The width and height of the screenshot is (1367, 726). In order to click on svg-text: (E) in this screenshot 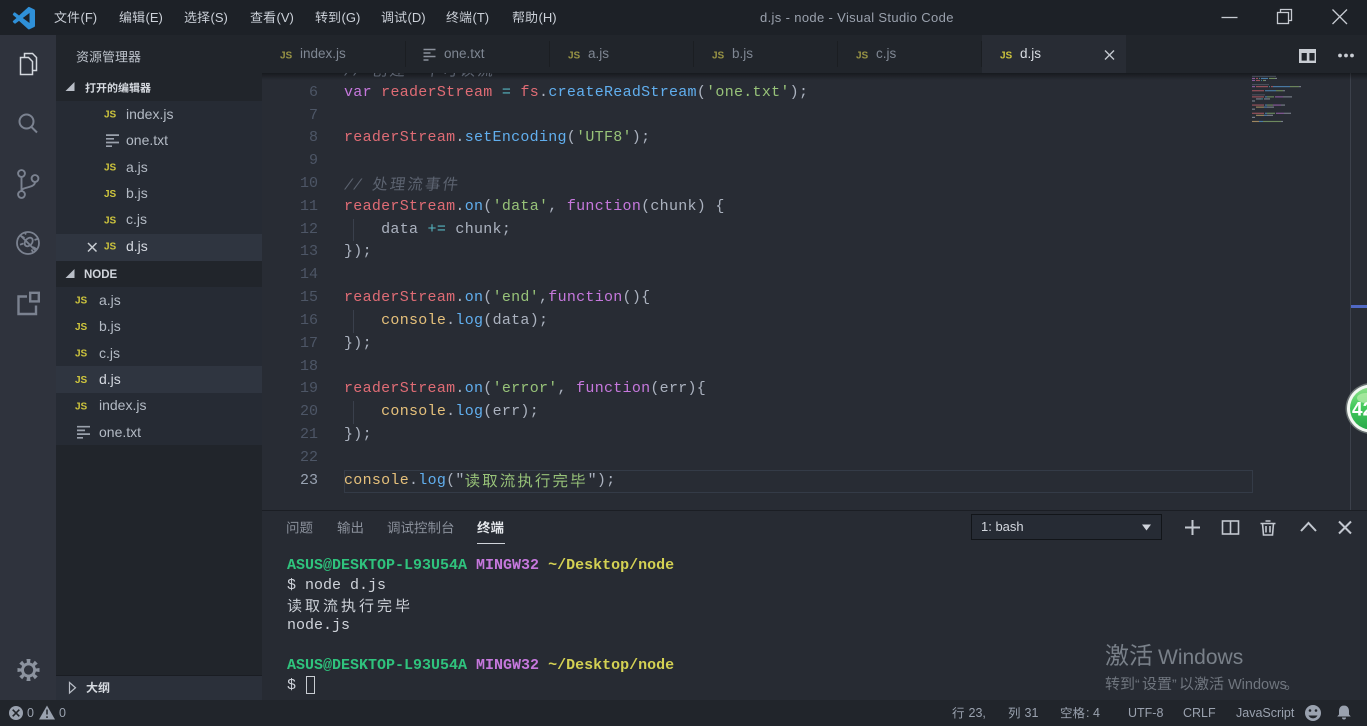, I will do `click(154, 17)`.